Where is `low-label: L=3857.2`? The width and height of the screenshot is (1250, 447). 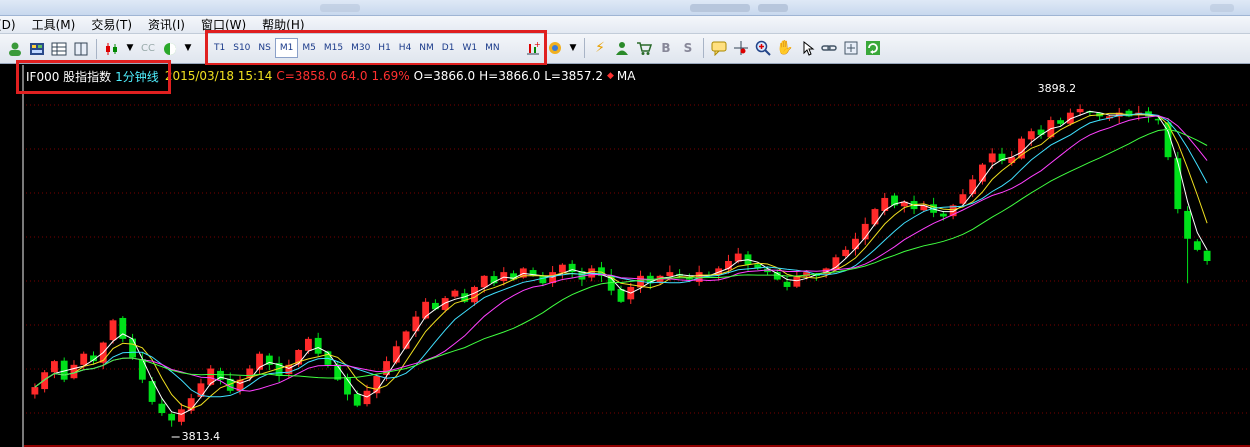 low-label: L=3857.2 is located at coordinates (573, 76).